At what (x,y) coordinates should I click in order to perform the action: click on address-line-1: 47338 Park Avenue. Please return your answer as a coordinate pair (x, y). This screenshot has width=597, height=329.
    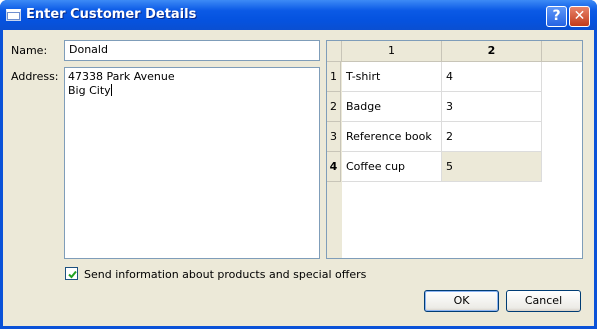
    Looking at the image, I should click on (121, 76).